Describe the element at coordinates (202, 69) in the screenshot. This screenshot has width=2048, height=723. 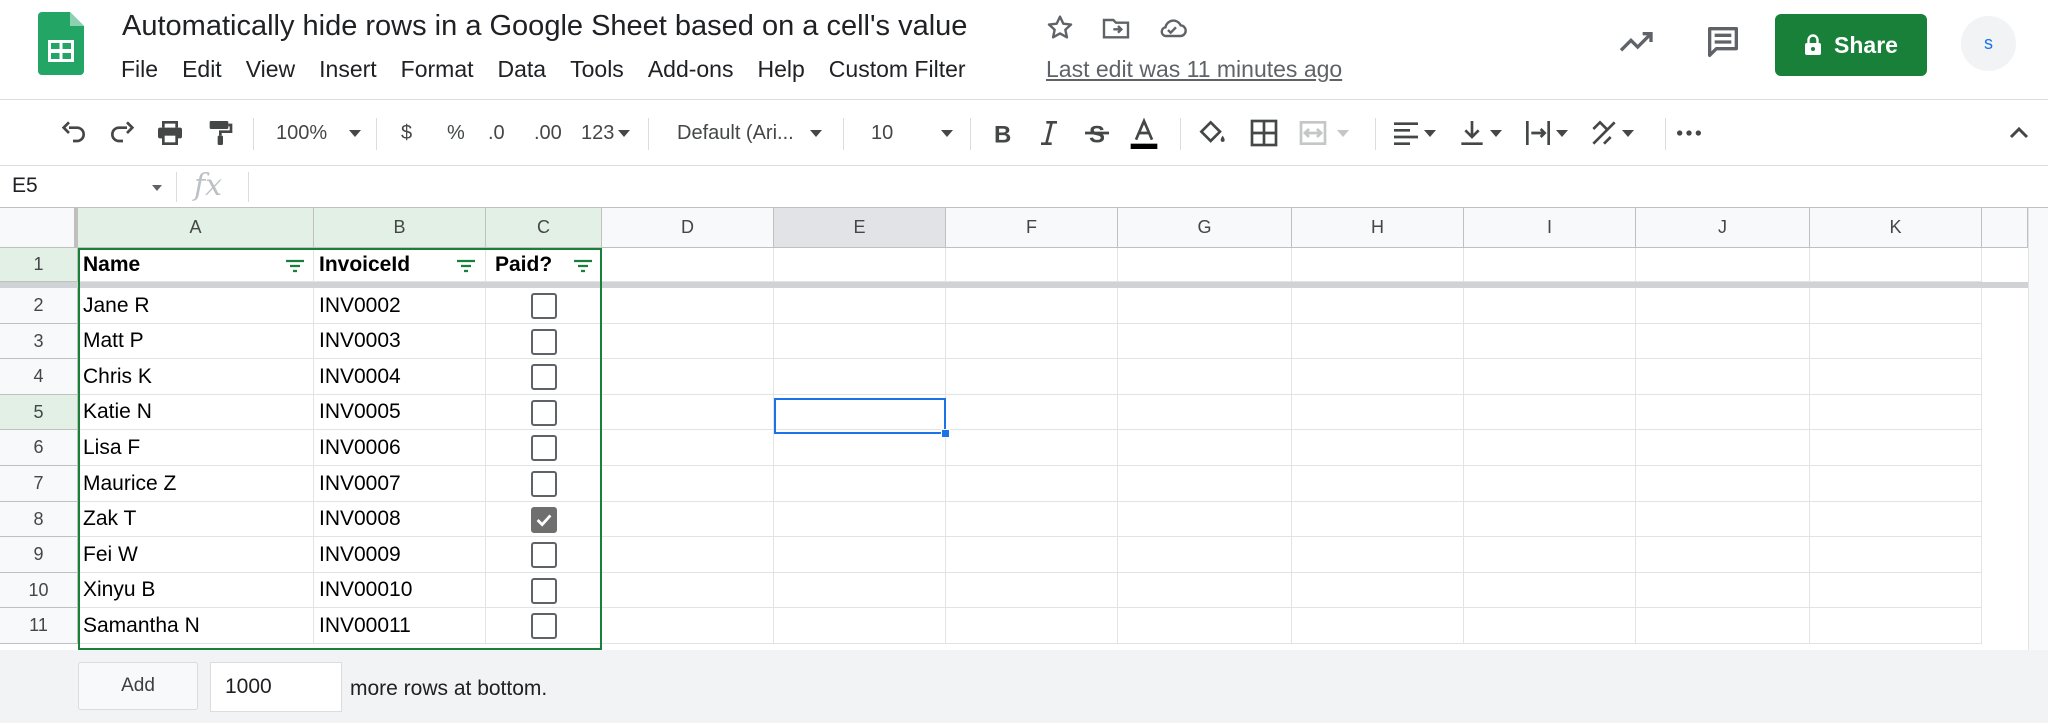
I see `menu-edit: Edit` at that location.